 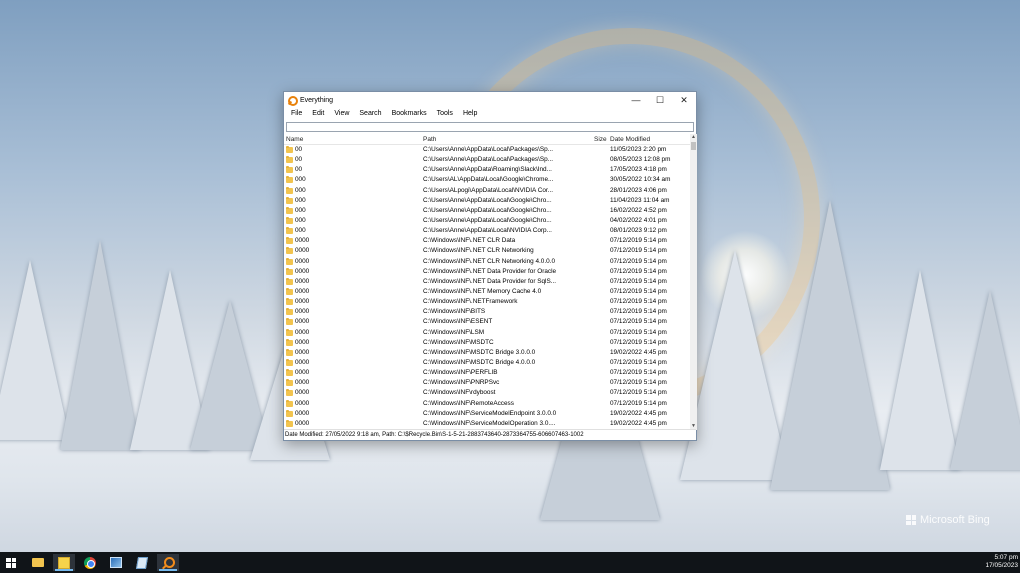 I want to click on result-row: 0000 C:\Windows\INF\LSM 07/12/2019 5:14 pm, so click(x=487, y=333).